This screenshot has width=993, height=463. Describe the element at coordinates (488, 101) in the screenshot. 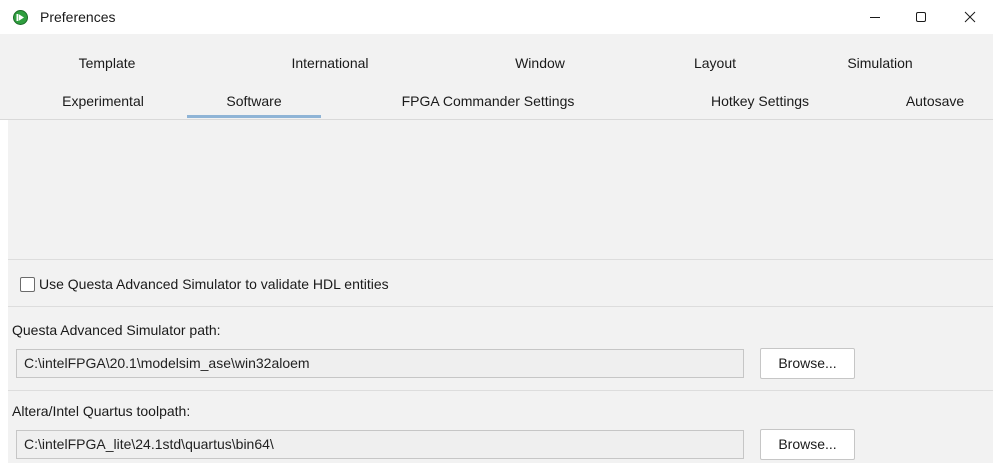

I see `tab-fpga-commander-settings: FPGA Commander Settings` at that location.